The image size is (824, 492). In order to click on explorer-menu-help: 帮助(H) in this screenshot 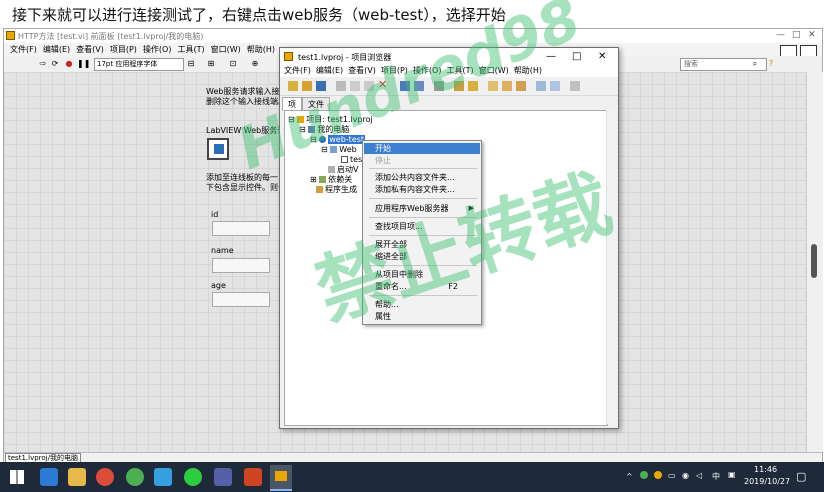, I will do `click(528, 71)`.